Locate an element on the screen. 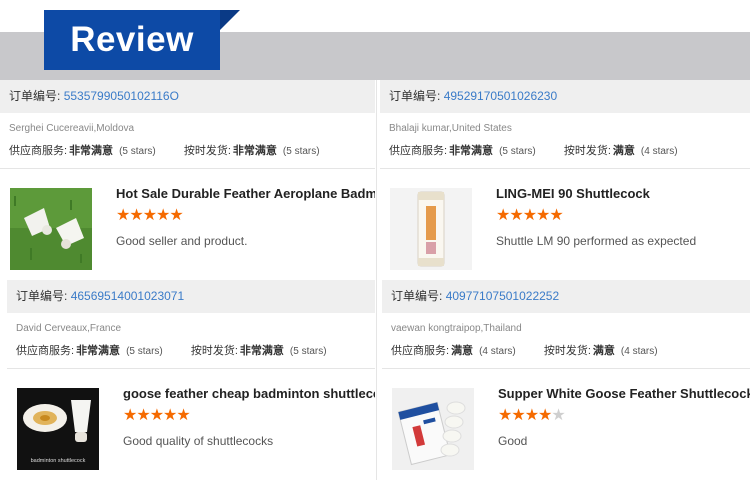 The width and height of the screenshot is (750, 480). rating-line: 供应商服务: 满意 (4 stars) 按时发货: 满意 (4 stars) is located at coordinates (524, 350).